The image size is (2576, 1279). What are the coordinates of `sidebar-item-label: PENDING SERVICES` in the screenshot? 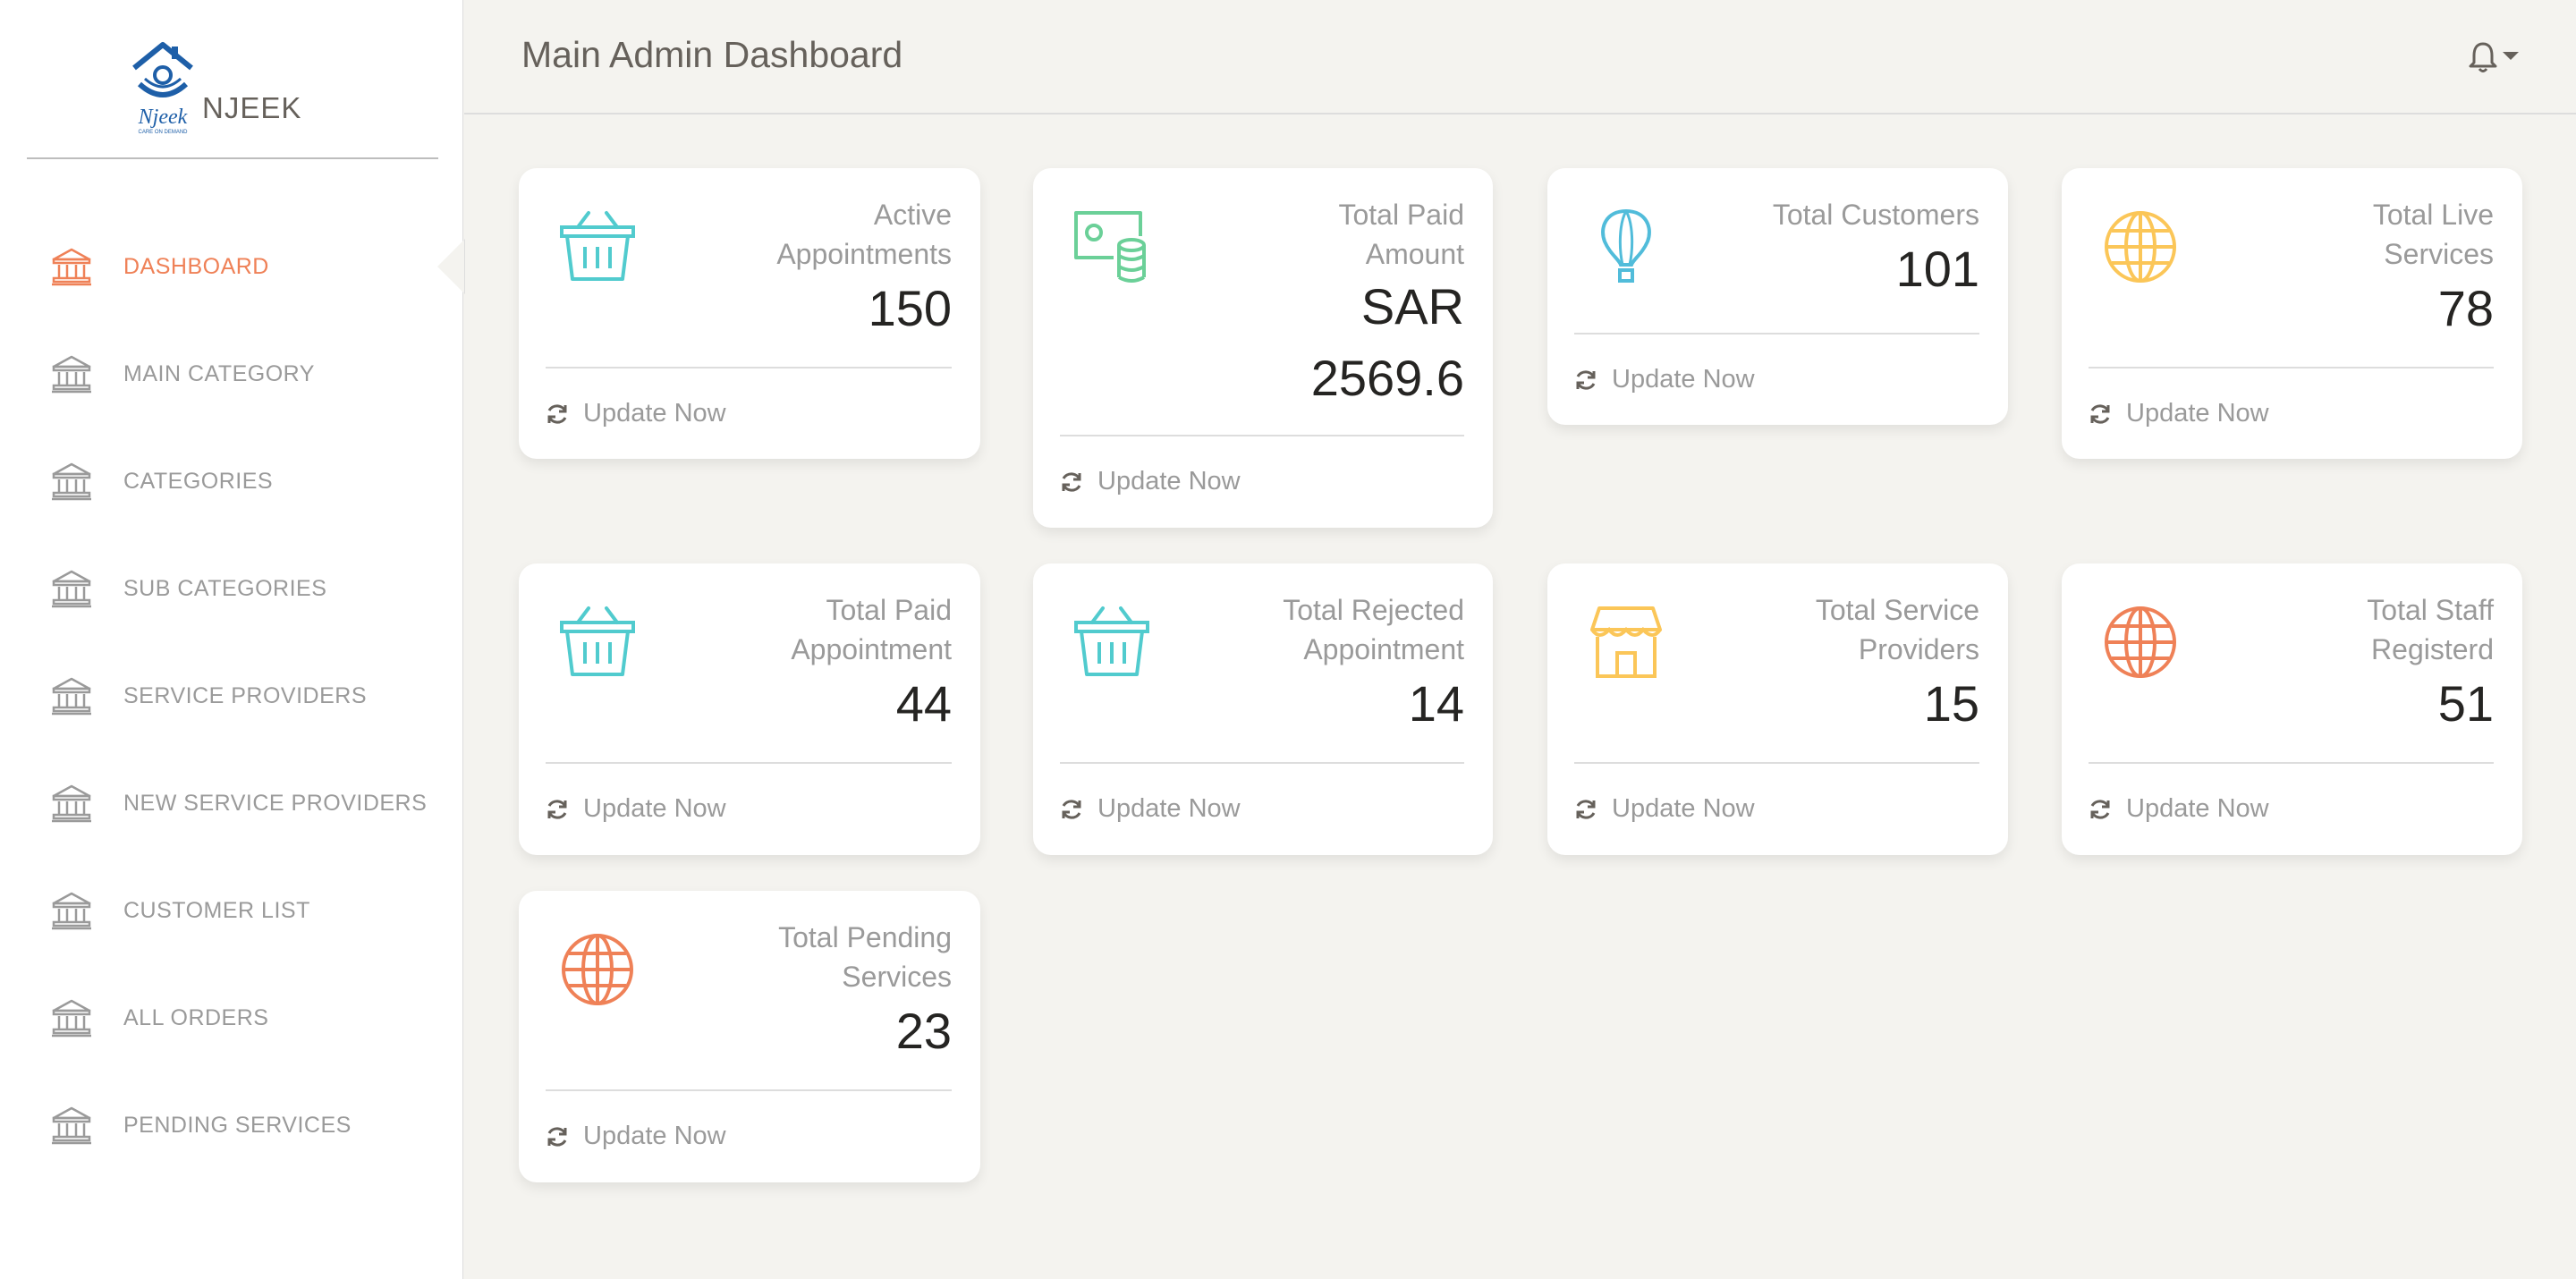 It's located at (237, 1125).